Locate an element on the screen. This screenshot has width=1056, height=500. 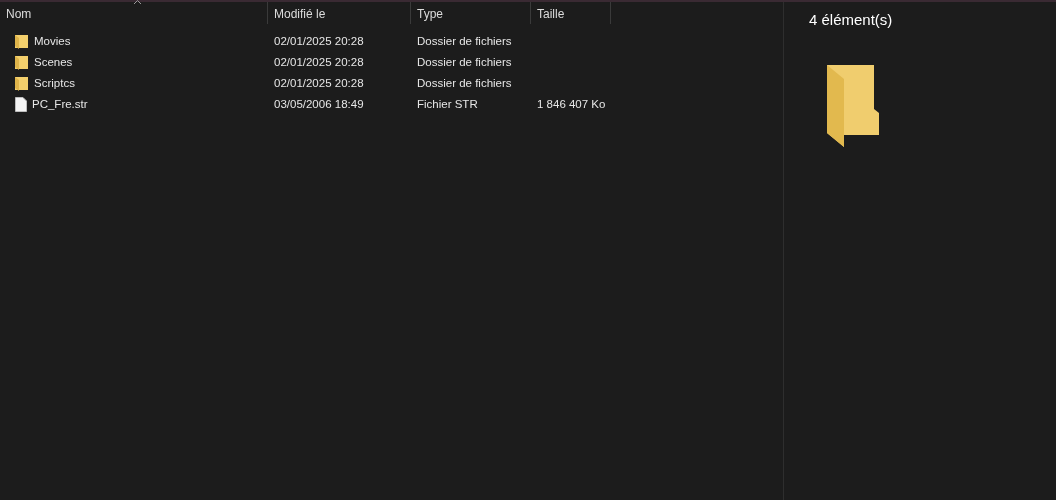
file-name: Scriptcs is located at coordinates (54, 83).